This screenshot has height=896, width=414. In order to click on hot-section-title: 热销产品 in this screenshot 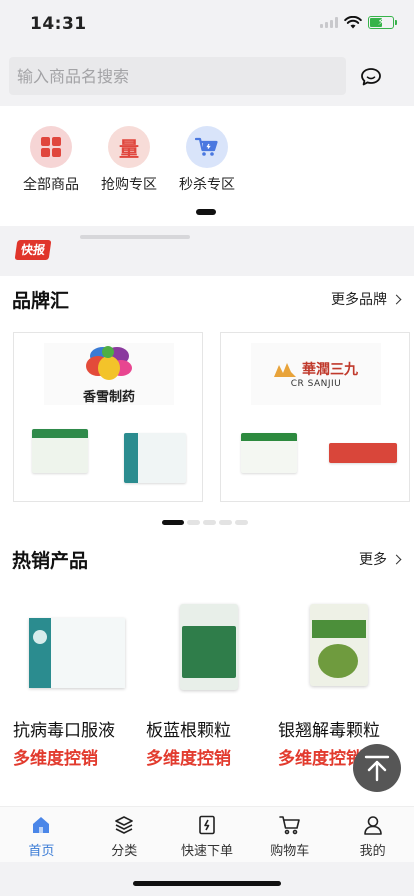, I will do `click(50, 561)`.